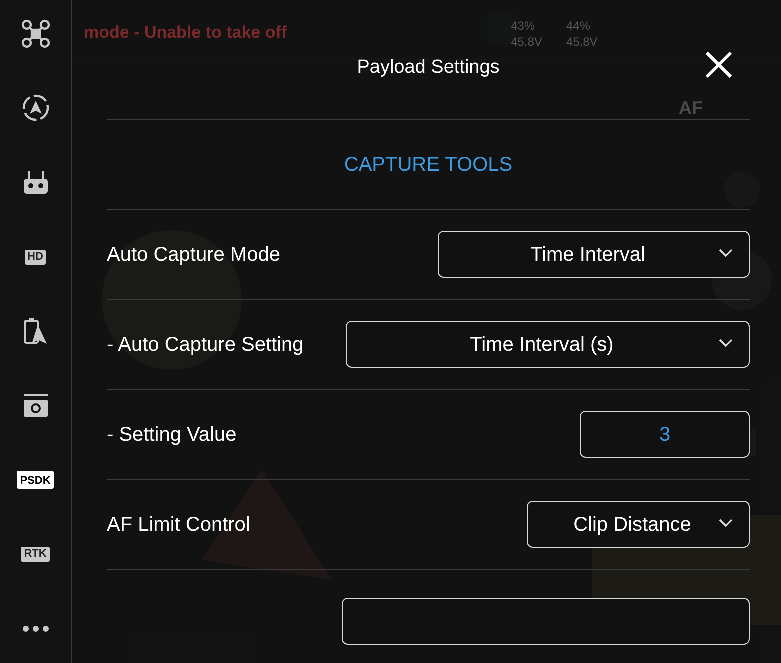 The width and height of the screenshot is (781, 663). I want to click on sidebar-badge: PSDK, so click(35, 480).